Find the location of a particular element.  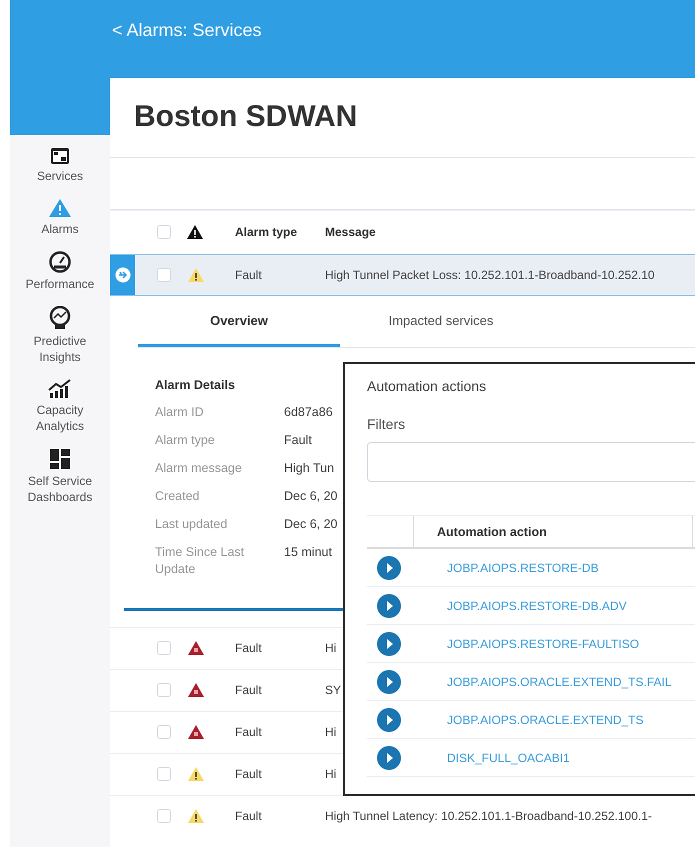

field-label: Created is located at coordinates (177, 496).